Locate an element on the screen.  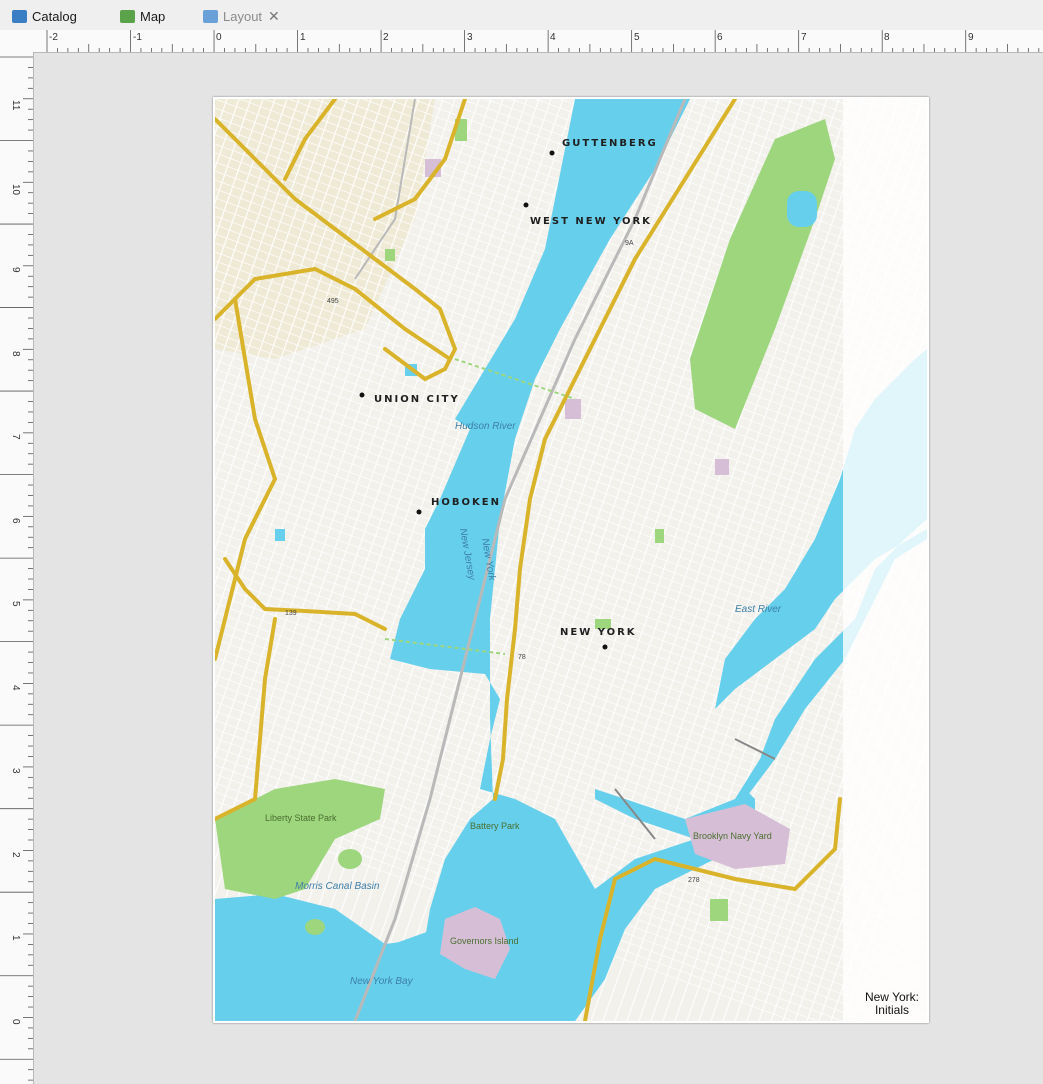
route-shield: 495 is located at coordinates (333, 301).